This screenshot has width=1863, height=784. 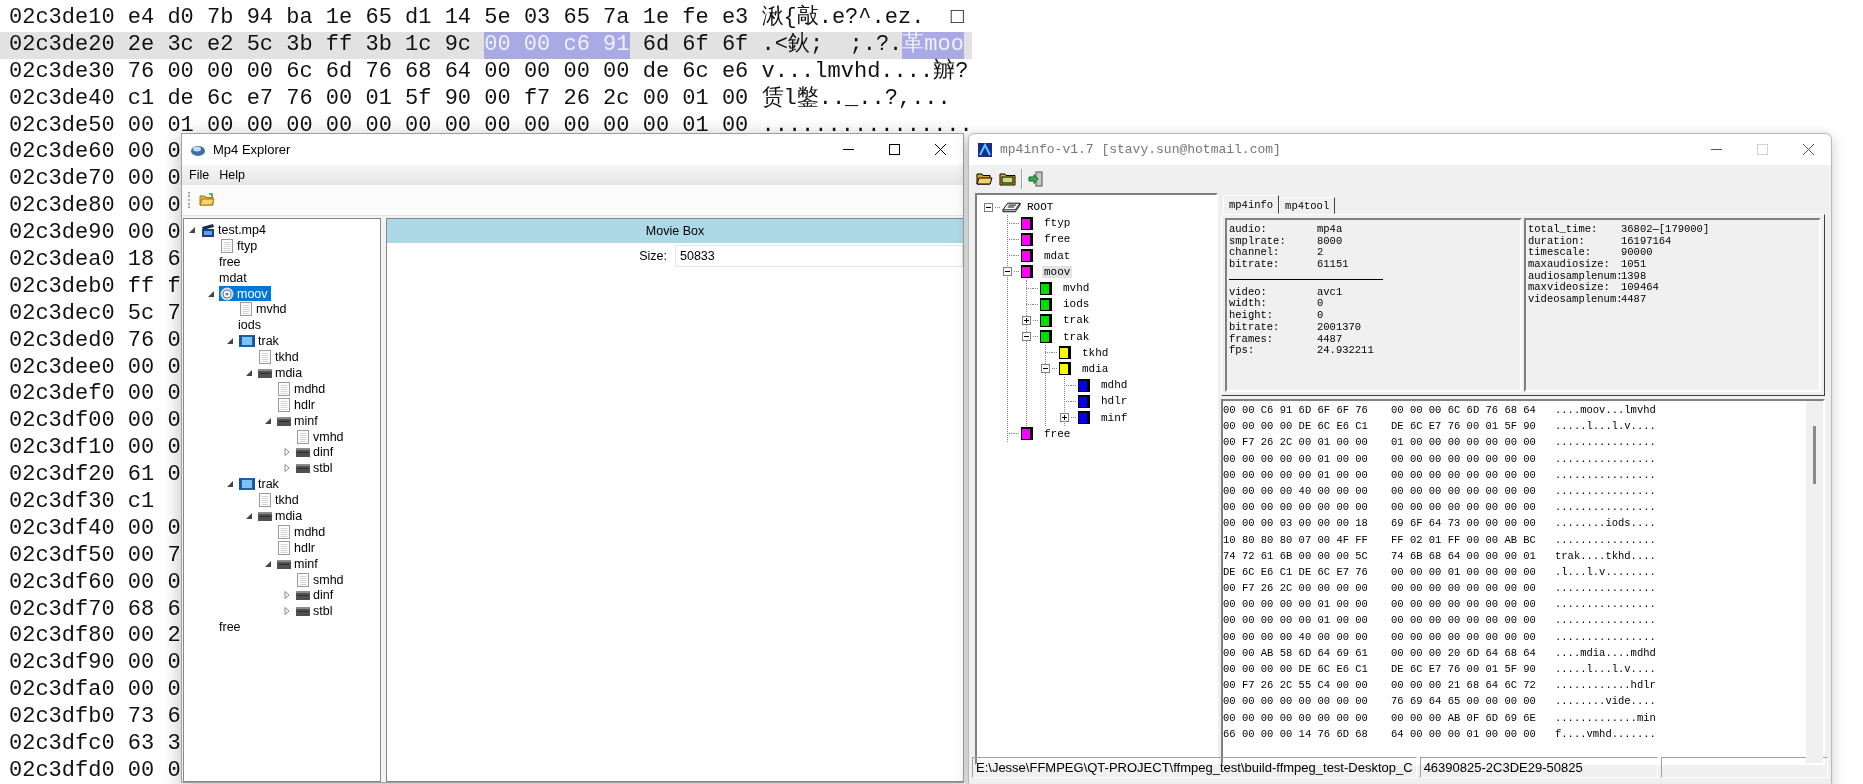 I want to click on info-value: 1398, so click(x=1634, y=276).